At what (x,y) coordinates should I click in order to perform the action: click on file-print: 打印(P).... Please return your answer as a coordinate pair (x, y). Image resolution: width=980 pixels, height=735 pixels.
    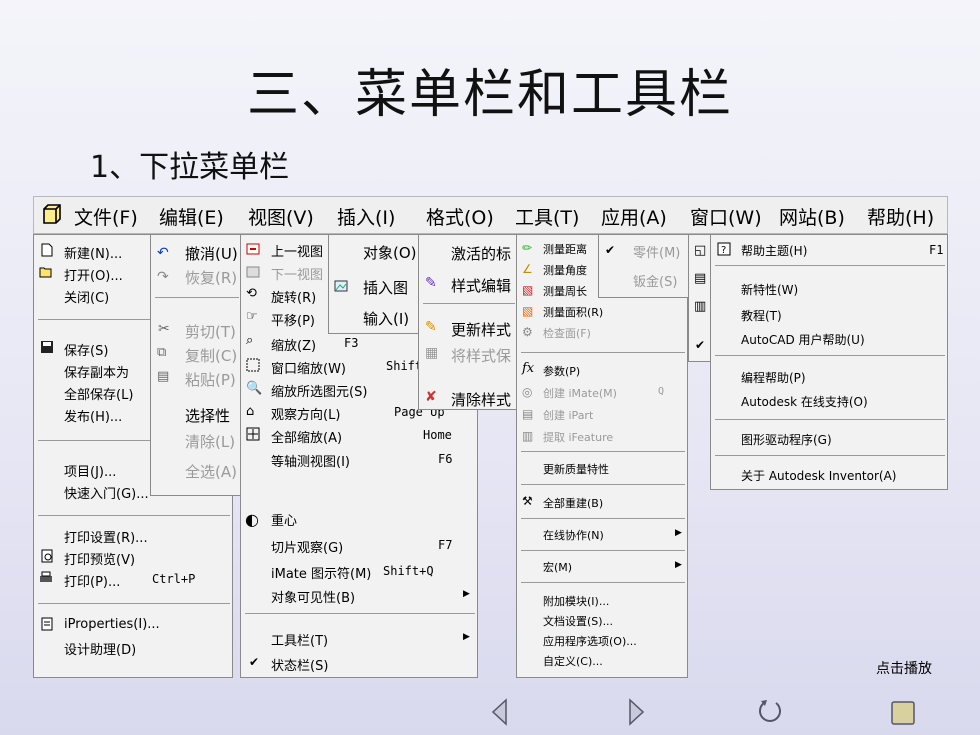
    Looking at the image, I should click on (92, 580).